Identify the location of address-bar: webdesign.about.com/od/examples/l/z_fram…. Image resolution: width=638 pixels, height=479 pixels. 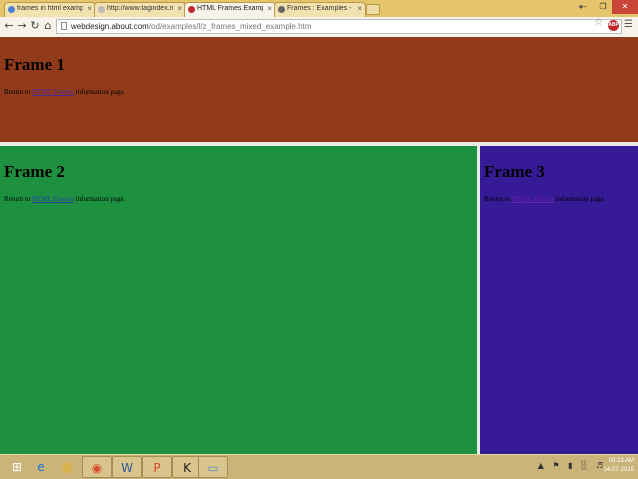
(339, 26).